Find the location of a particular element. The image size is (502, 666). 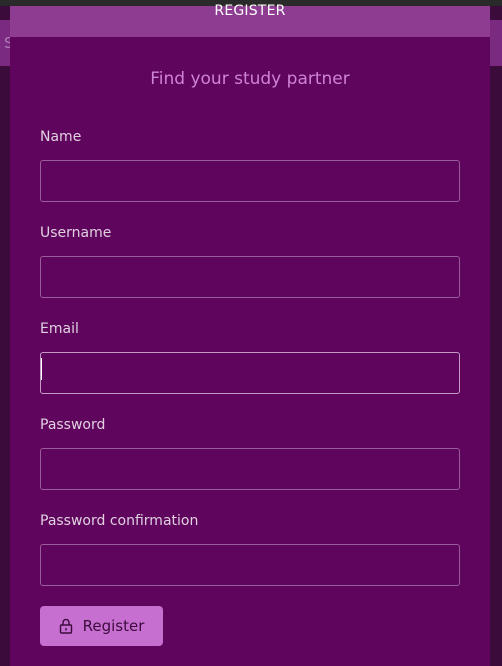

modal-header: REGISTER is located at coordinates (250, 20).